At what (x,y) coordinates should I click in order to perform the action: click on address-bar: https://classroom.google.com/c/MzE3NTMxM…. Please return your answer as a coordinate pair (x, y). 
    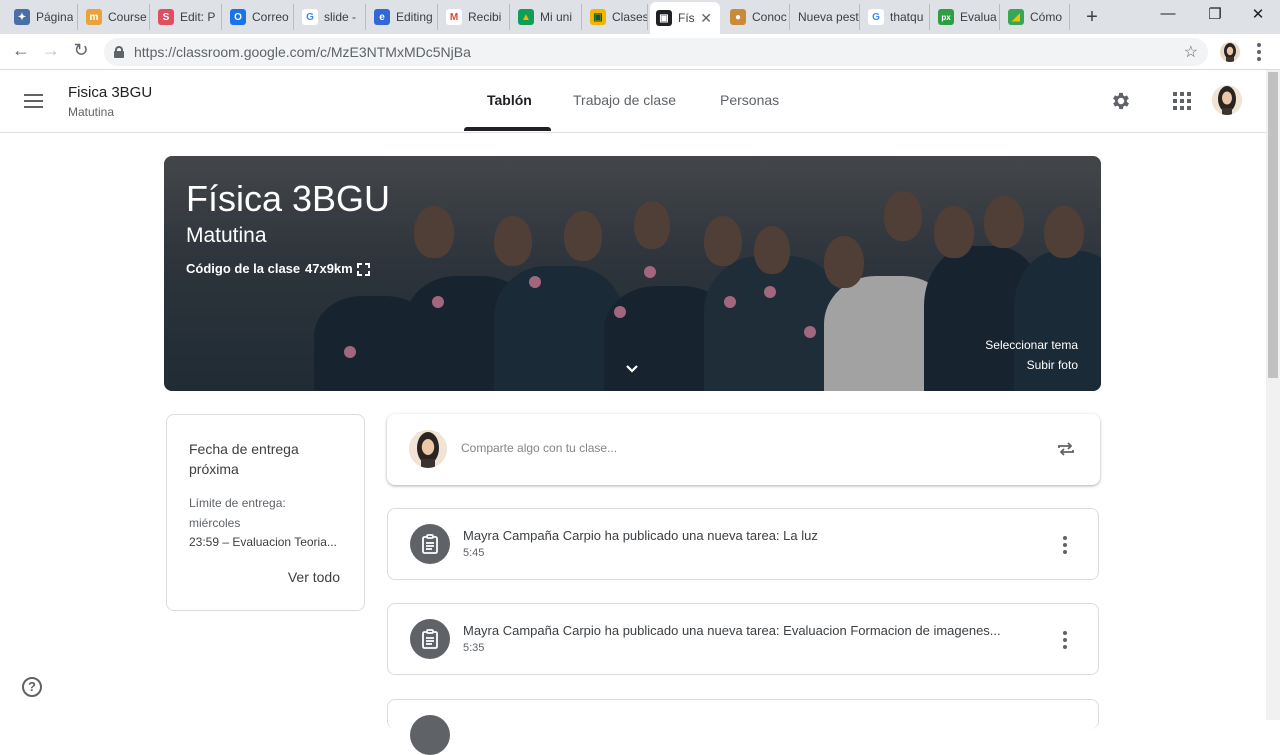
    Looking at the image, I should click on (656, 52).